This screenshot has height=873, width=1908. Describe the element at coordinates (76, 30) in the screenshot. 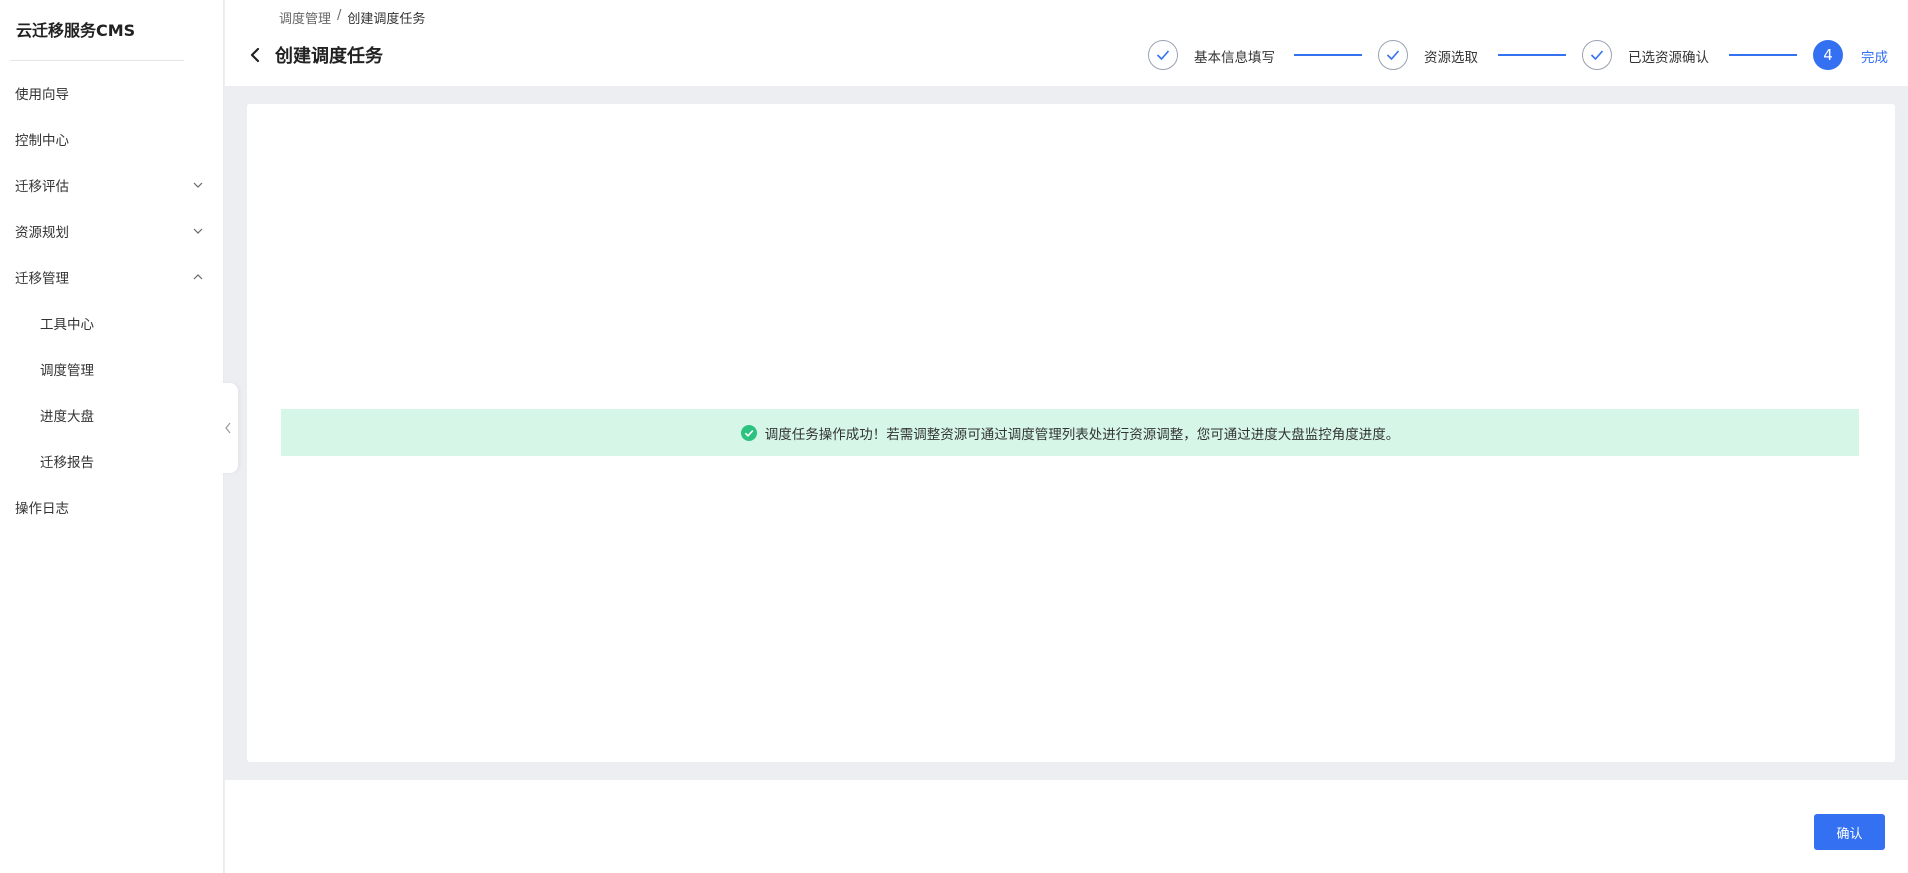

I see `brand-title: 云迁移服务CMS` at that location.